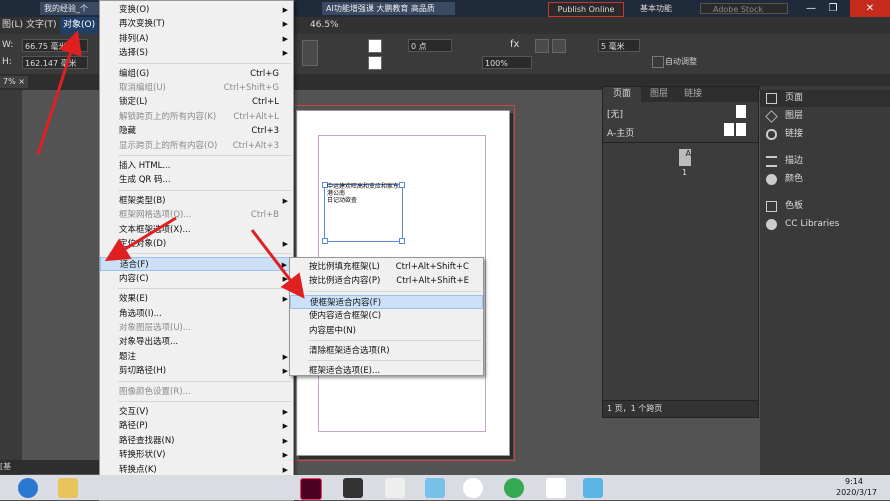  What do you see at coordinates (514, 488) in the screenshot?
I see `chrome-icon` at bounding box center [514, 488].